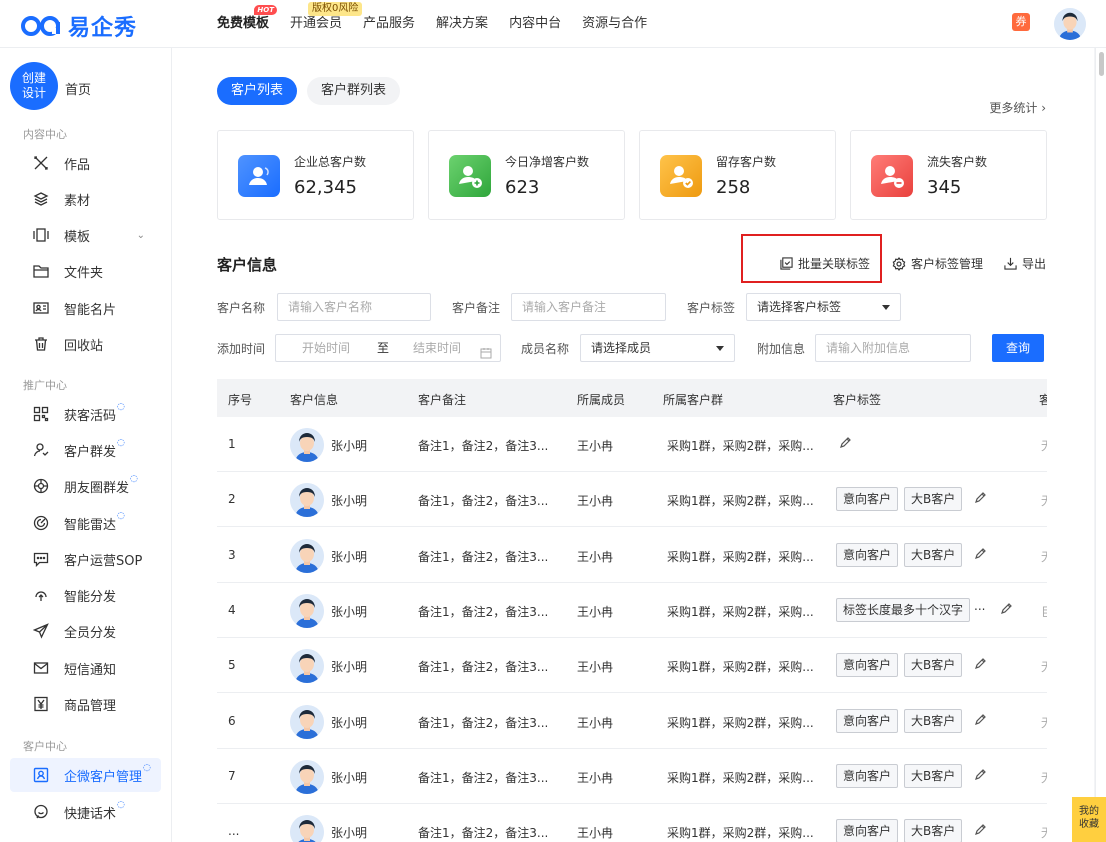 This screenshot has width=1106, height=842. I want to click on layers-icon, so click(41, 199).